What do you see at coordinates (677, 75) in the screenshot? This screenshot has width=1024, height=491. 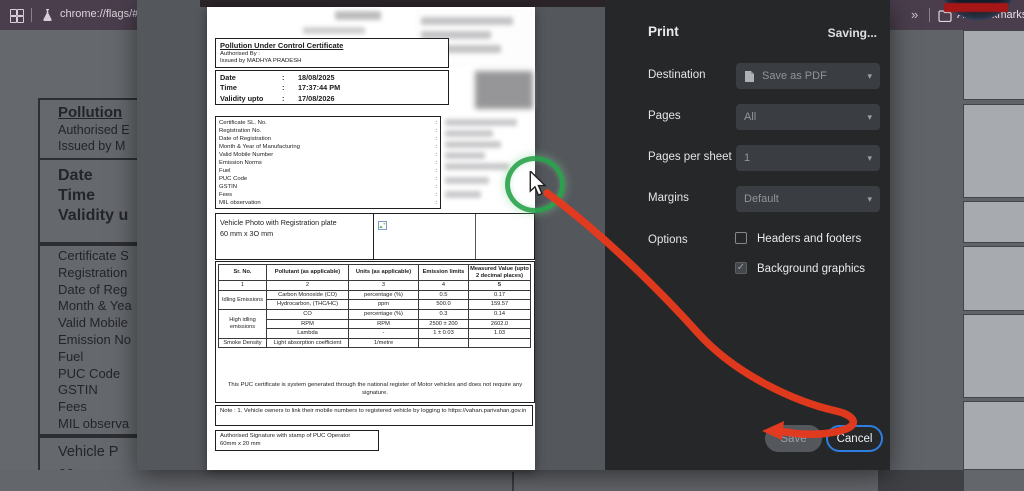 I see `destination-label: Destination` at bounding box center [677, 75].